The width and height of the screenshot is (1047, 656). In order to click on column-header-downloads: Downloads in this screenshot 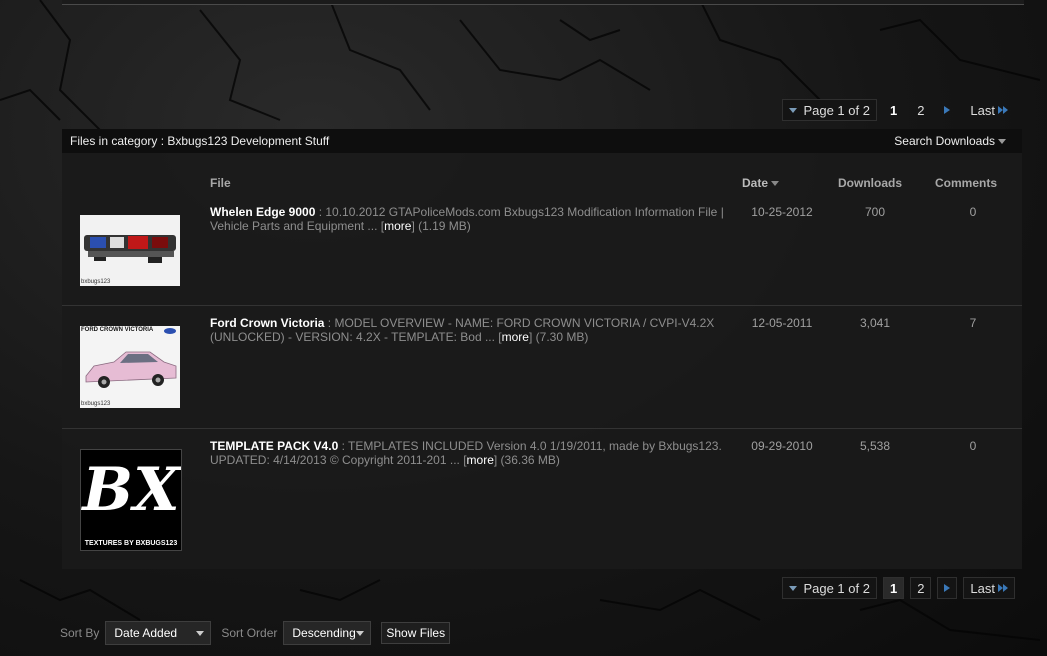, I will do `click(870, 183)`.